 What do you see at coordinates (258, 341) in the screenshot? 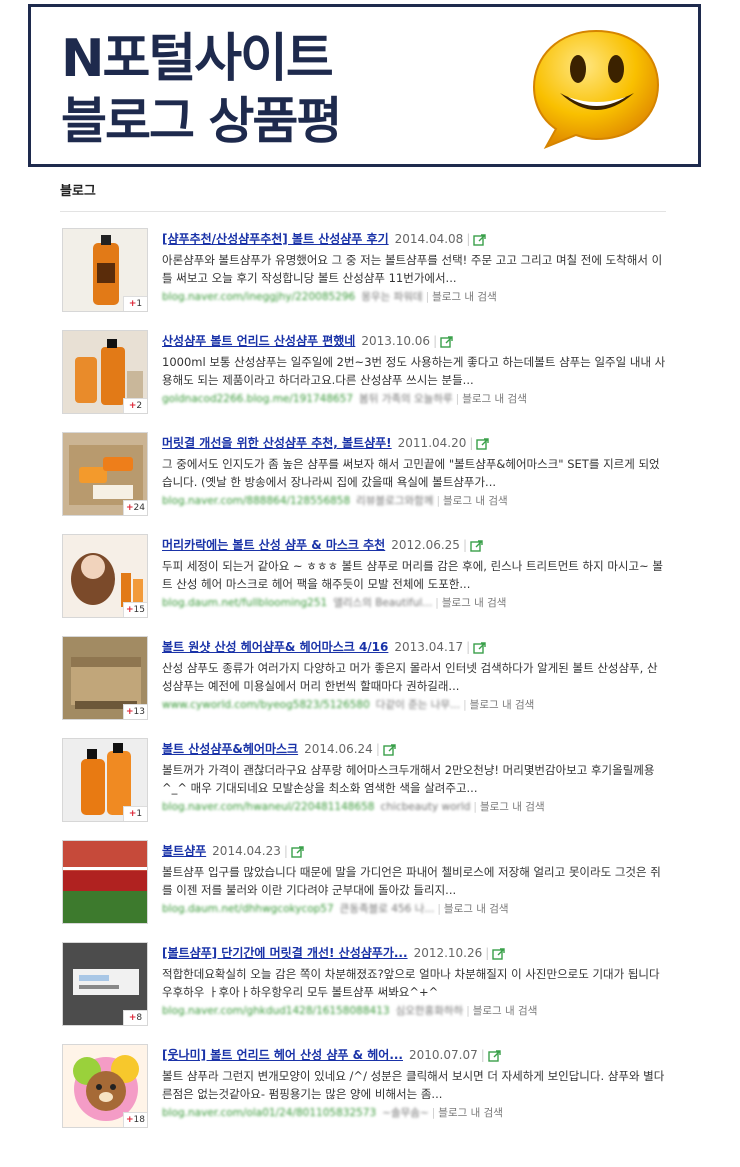
I see `result-title-link: 산성샴푸 볼트 언리드 산성샴푸 편했네` at bounding box center [258, 341].